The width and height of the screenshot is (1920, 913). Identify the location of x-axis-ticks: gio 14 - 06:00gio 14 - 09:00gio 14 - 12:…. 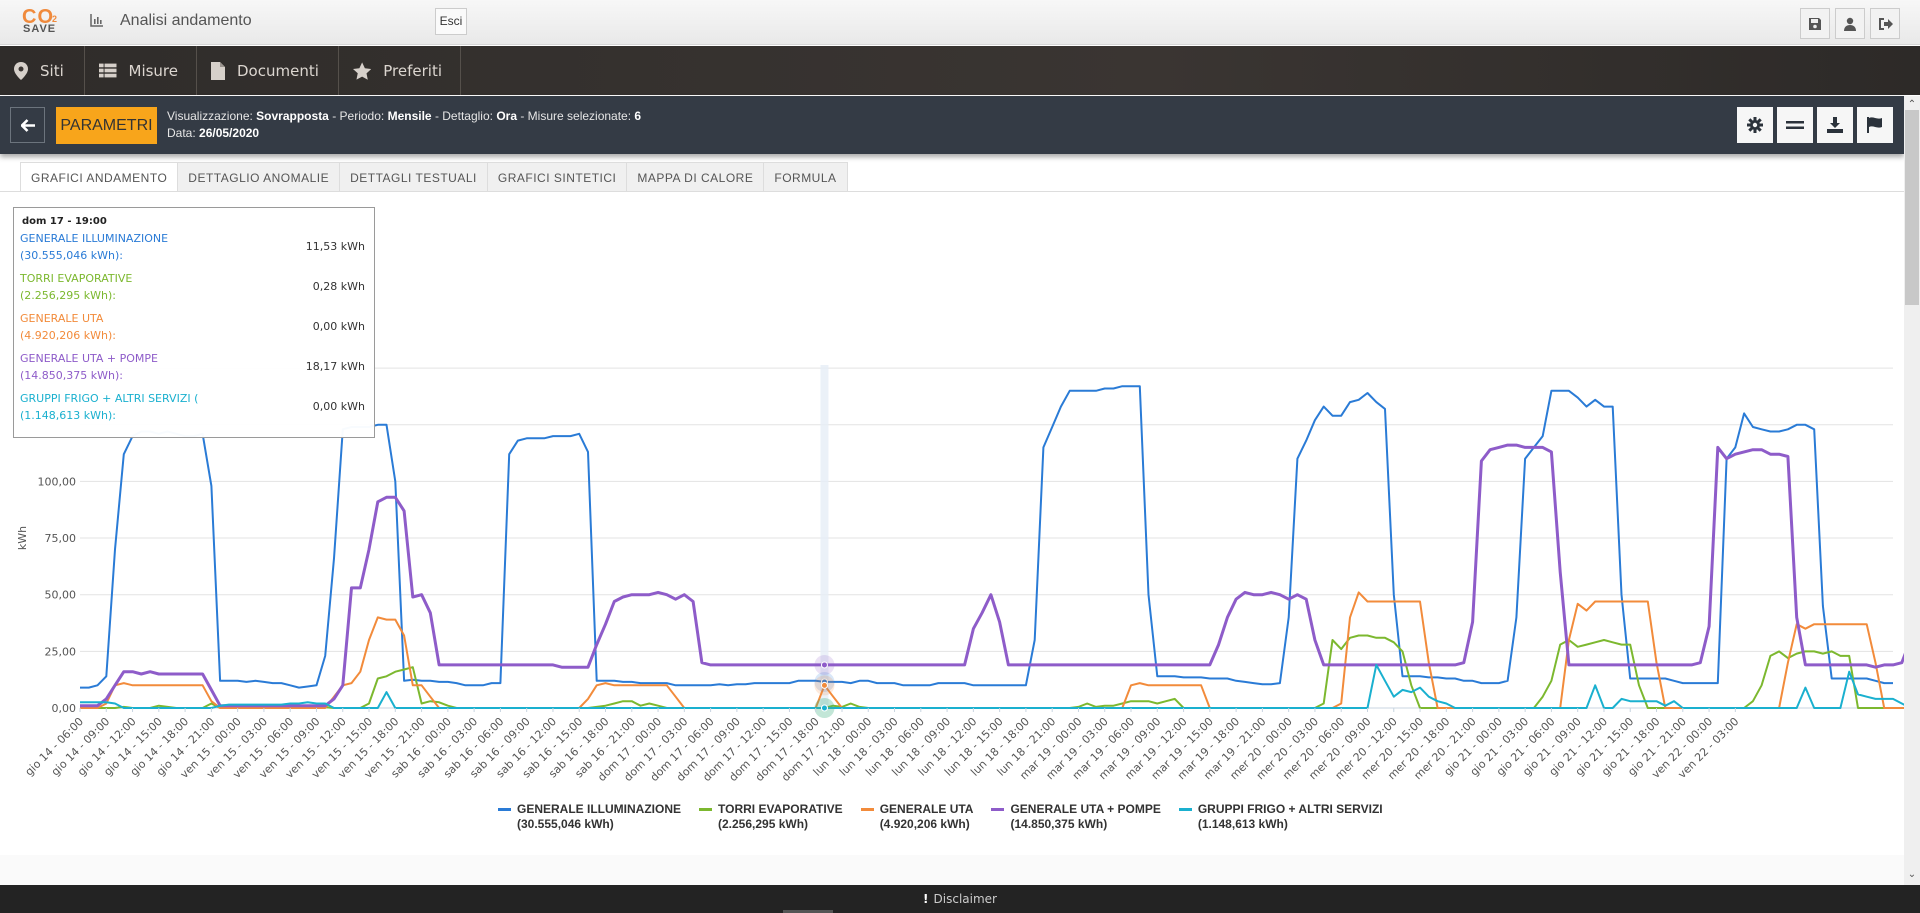
(882, 746).